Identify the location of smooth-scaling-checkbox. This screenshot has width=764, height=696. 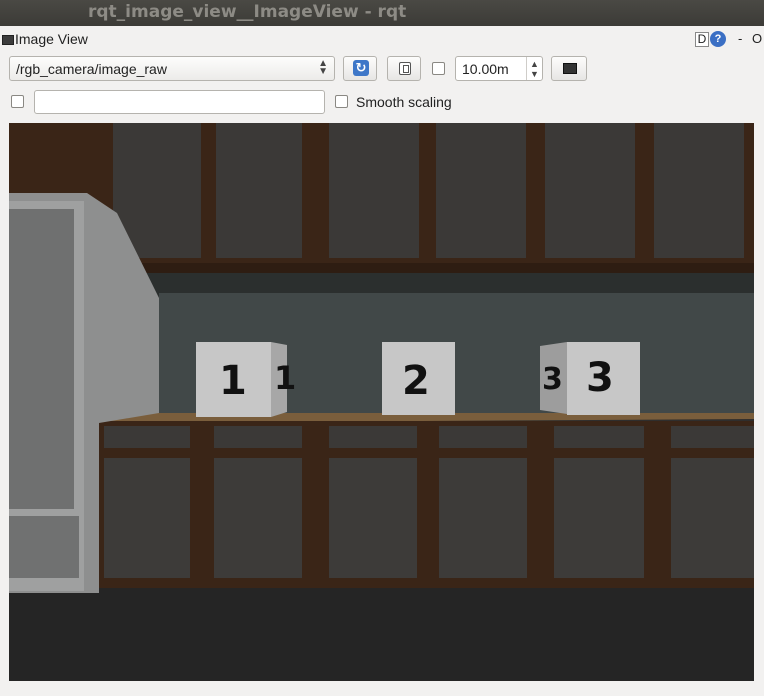
(341, 101).